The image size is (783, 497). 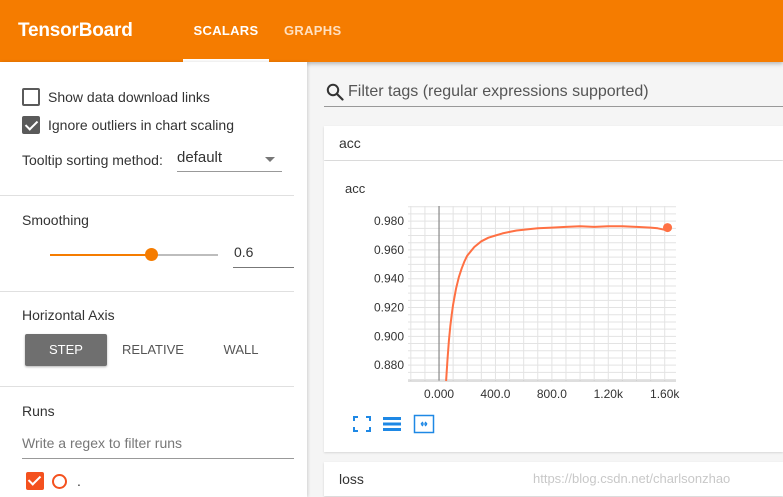 What do you see at coordinates (141, 125) in the screenshot?
I see `ignore-outliers-label: Ignore outliers in chart scaling` at bounding box center [141, 125].